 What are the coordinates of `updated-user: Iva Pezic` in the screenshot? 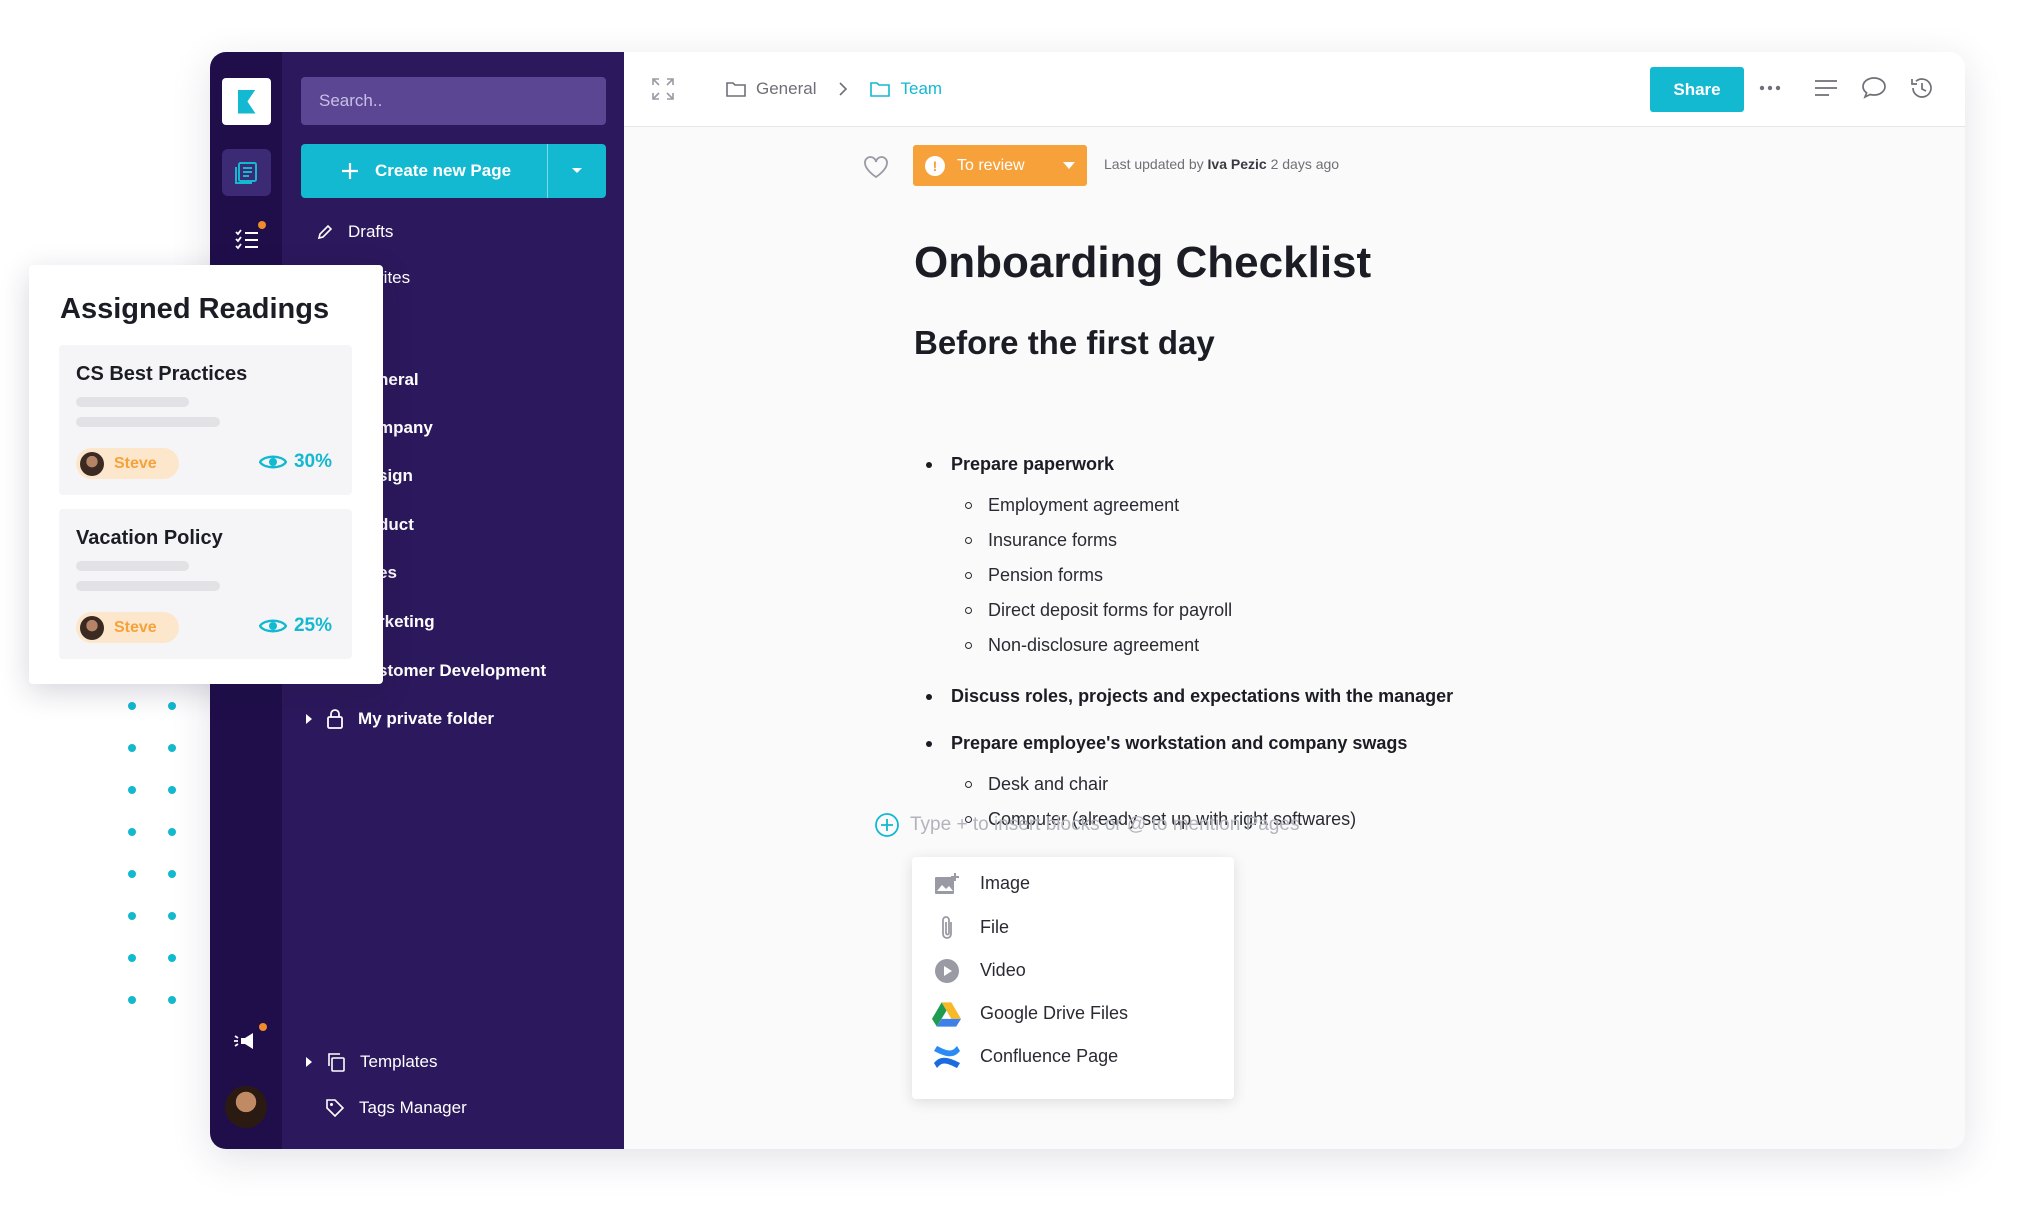 It's located at (1237, 164).